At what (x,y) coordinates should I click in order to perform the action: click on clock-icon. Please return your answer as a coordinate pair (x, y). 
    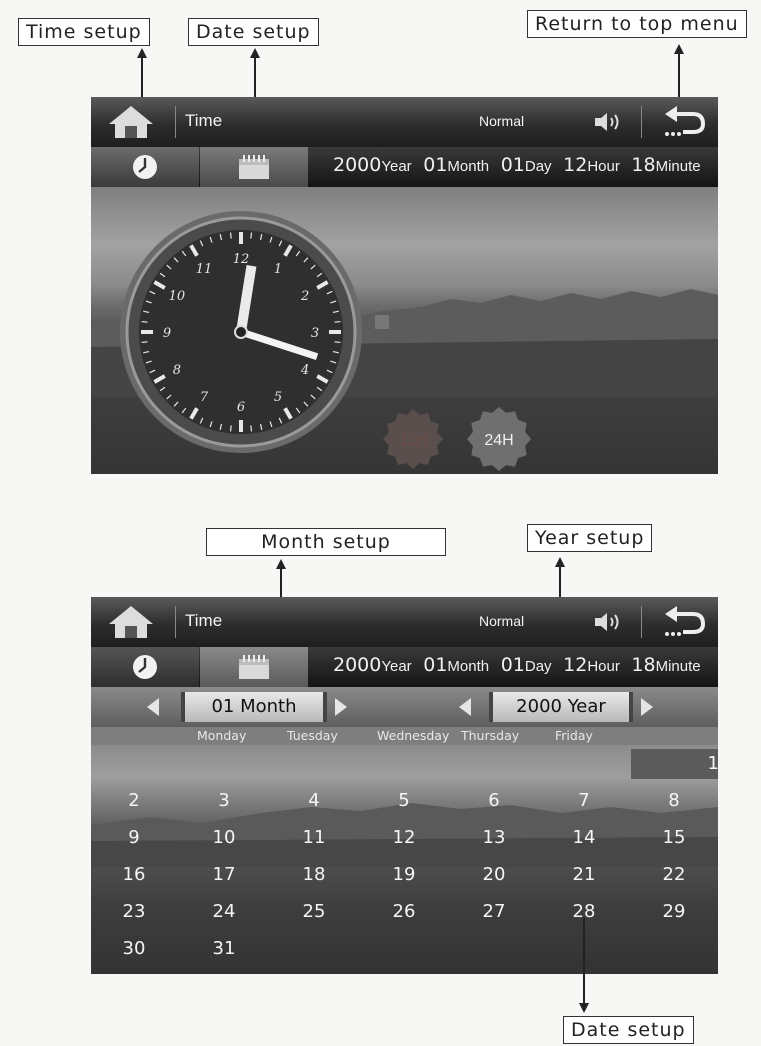
    Looking at the image, I should click on (145, 167).